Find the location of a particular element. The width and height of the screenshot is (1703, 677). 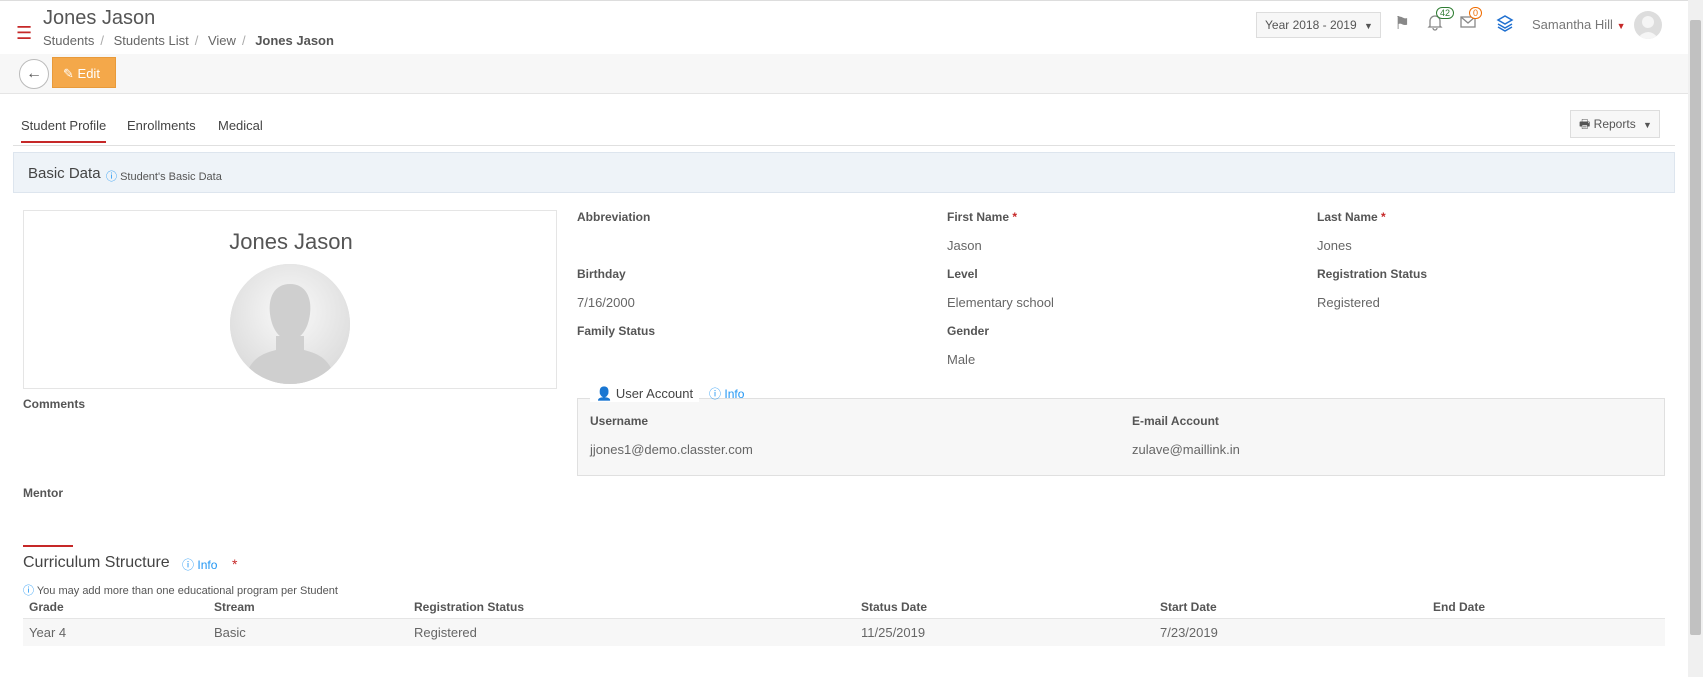

abbreviation-label: Abbreviation is located at coordinates (614, 217).